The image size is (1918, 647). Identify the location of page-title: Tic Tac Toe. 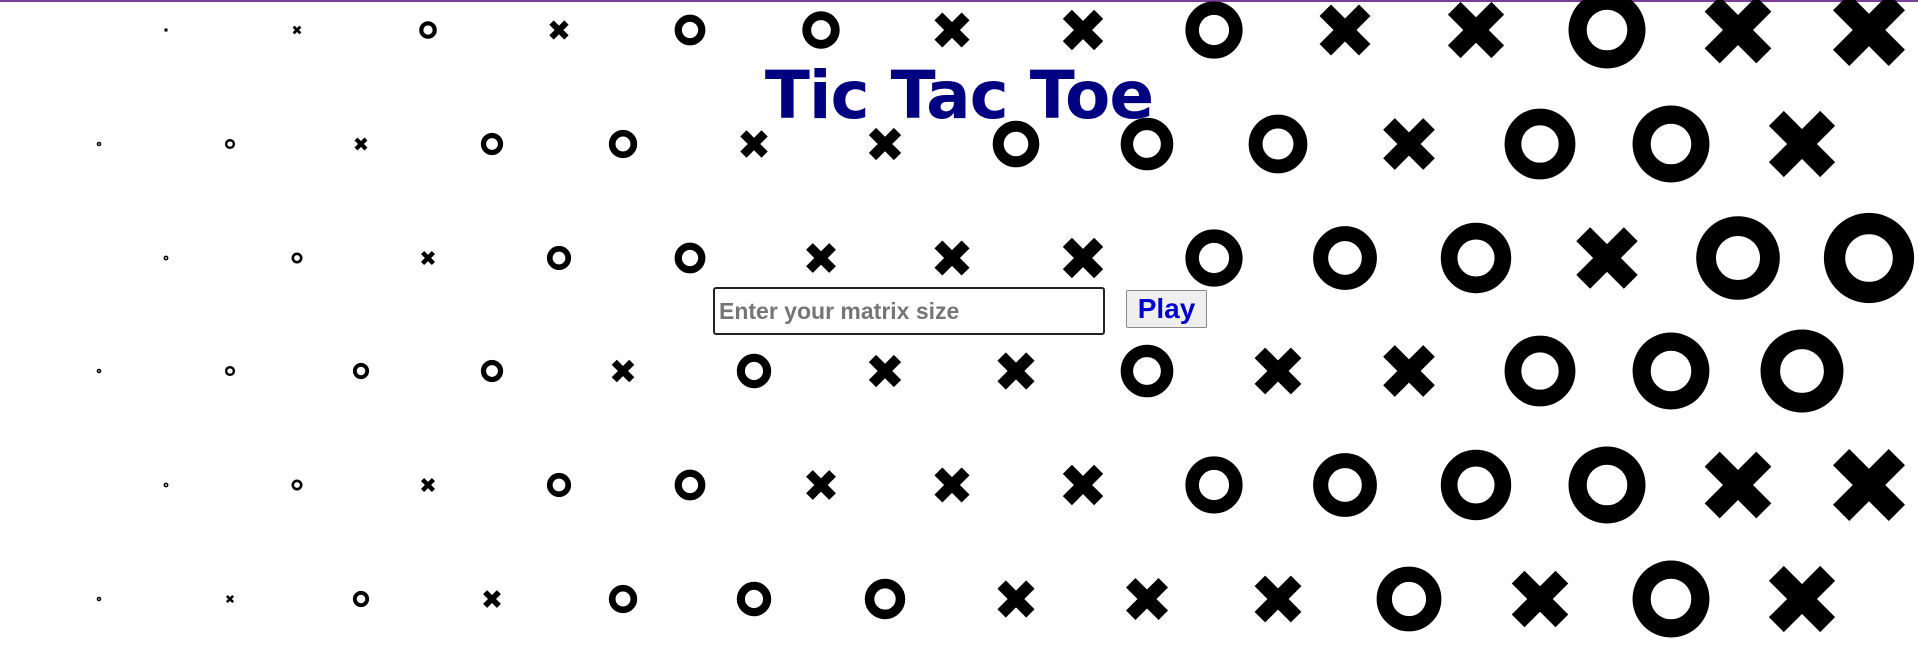
(959, 95).